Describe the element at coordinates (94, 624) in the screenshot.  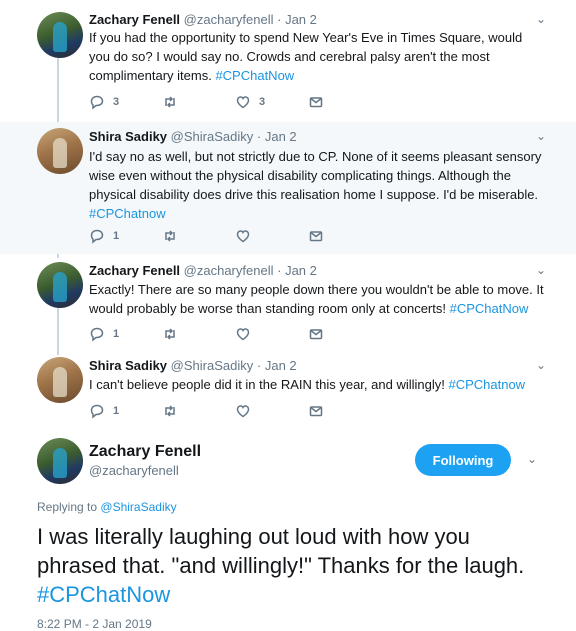
I see `tweet-timestamp: 8:22 PM - 2 Jan 2019` at that location.